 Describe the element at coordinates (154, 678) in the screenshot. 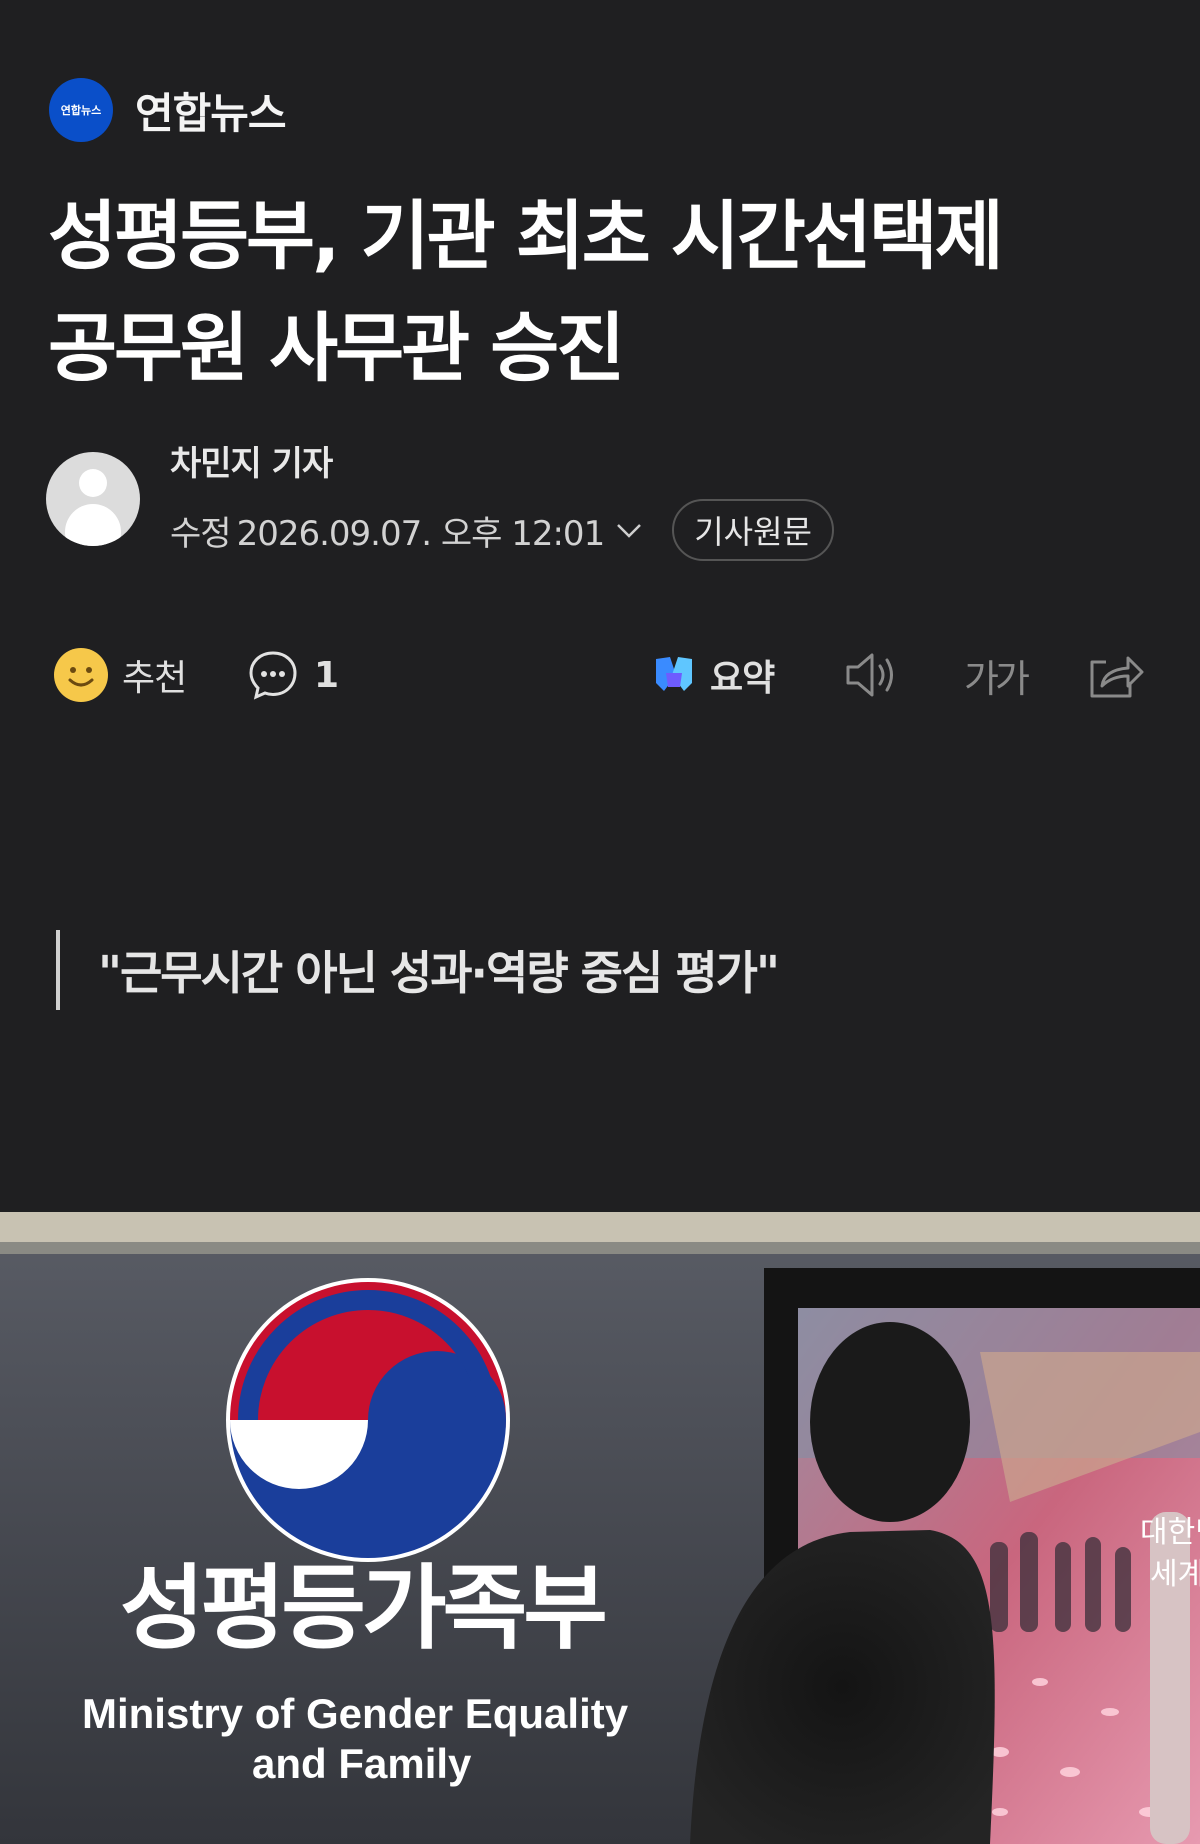

I see `recommend-label: 추천` at that location.